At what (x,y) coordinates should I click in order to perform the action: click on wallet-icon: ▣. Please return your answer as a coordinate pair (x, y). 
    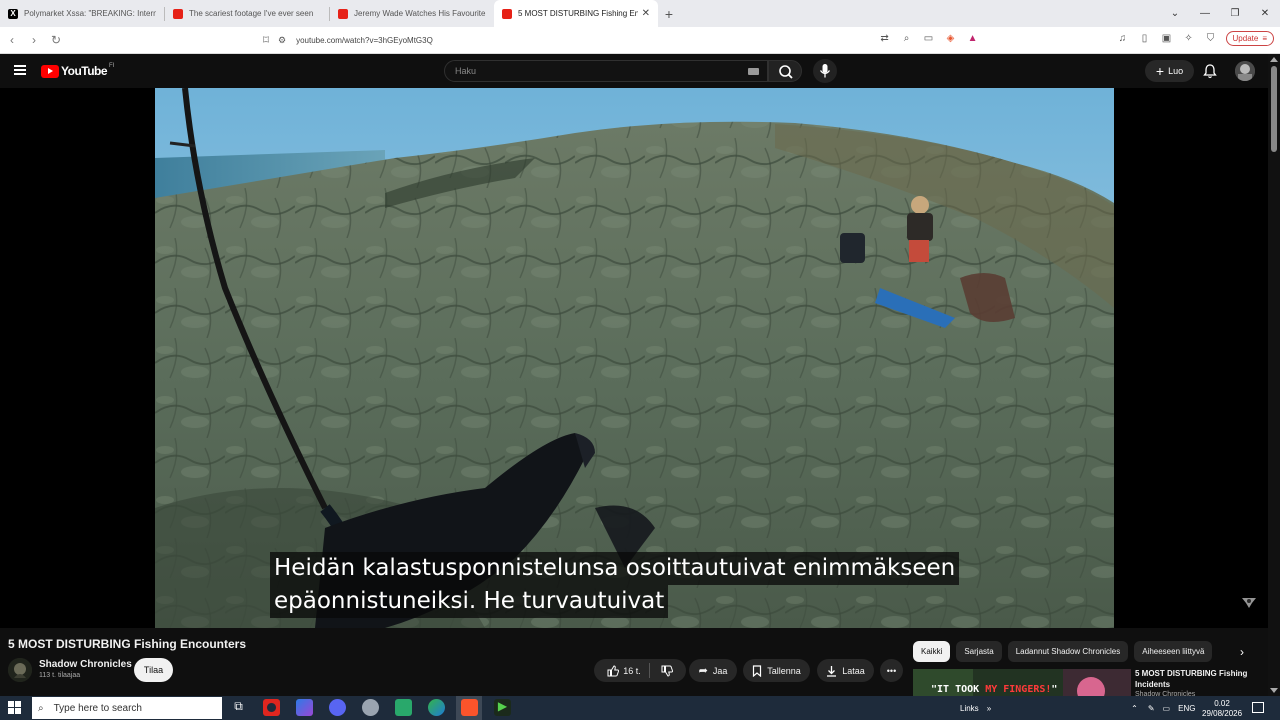
    Looking at the image, I should click on (1167, 38).